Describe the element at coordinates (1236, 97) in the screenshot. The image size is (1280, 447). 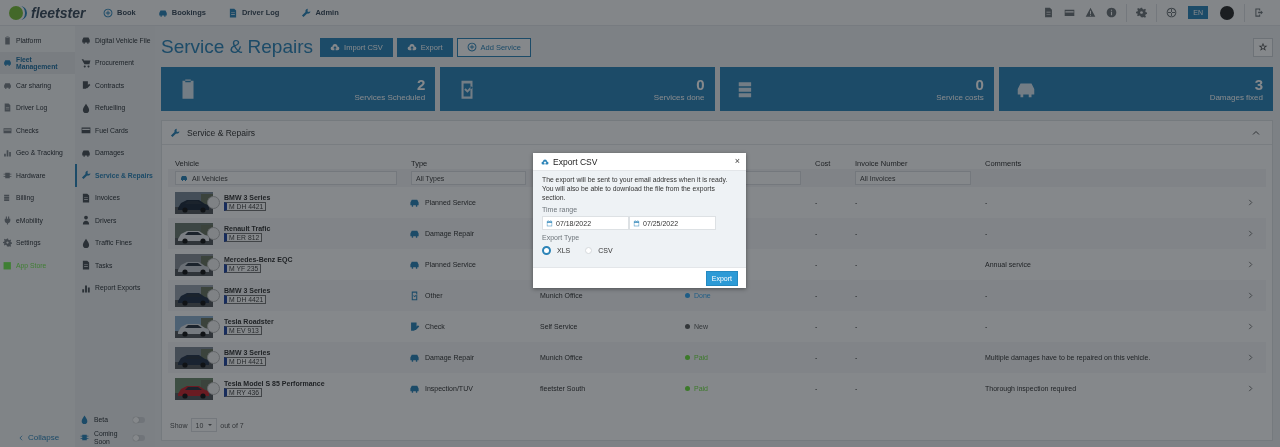
I see `stat-label: Damages fixed` at that location.